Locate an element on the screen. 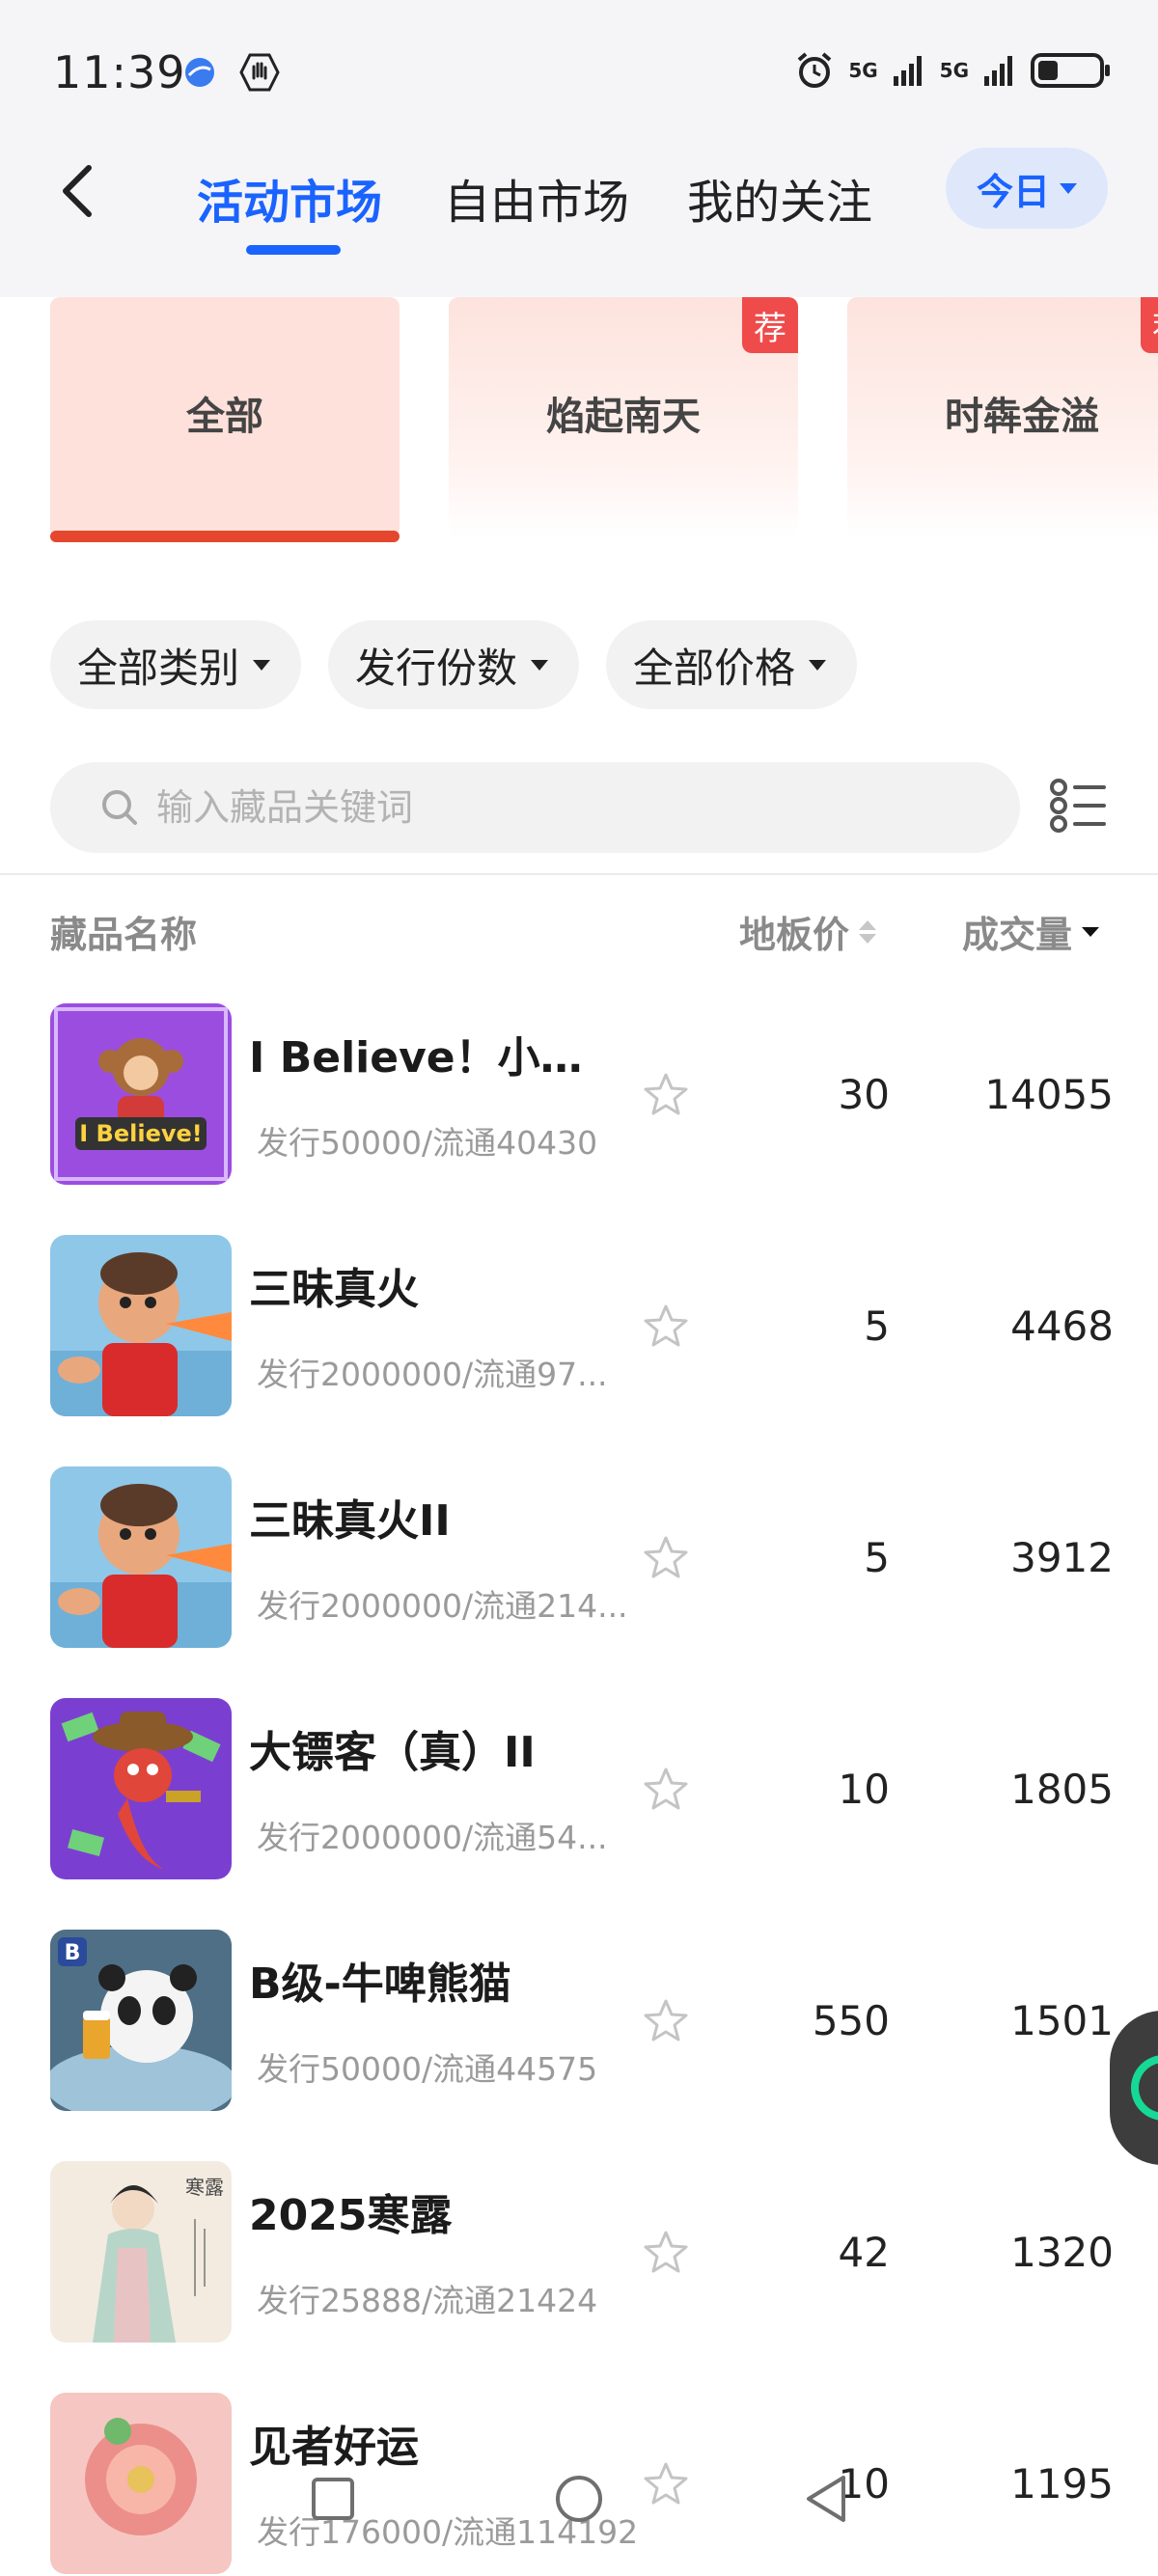 Image resolution: width=1158 pixels, height=2576 pixels. item-name: B级-牛啤熊猫 is located at coordinates (380, 1984).